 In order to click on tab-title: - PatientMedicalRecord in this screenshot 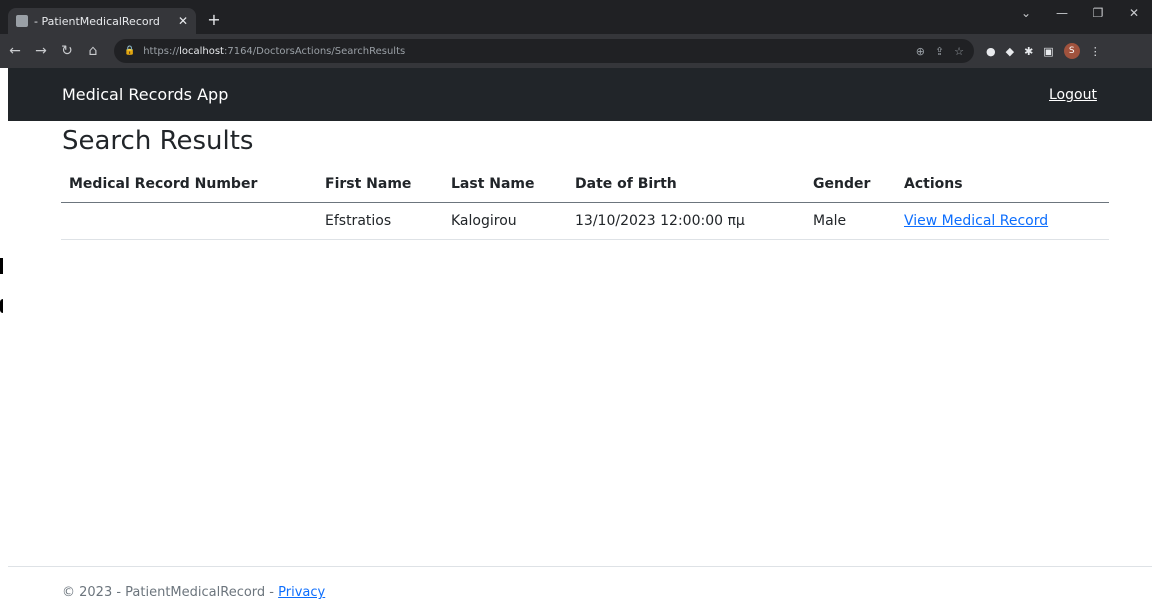, I will do `click(97, 21)`.